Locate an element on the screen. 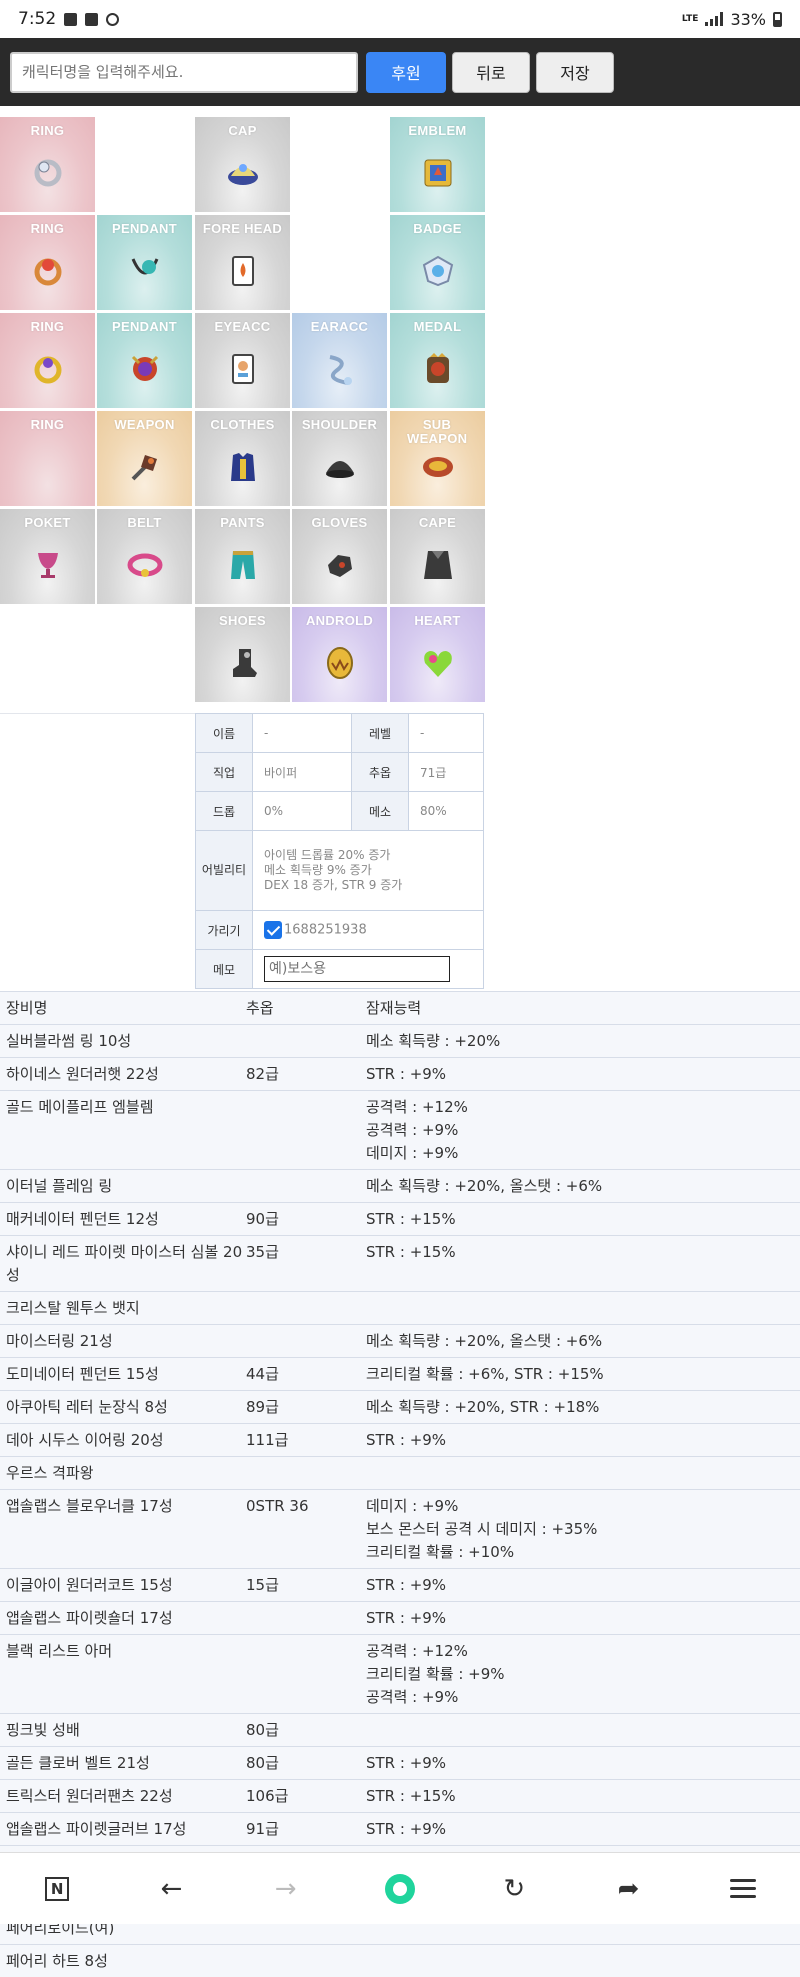  potential-line: STR : +9% is located at coordinates (583, 1618).